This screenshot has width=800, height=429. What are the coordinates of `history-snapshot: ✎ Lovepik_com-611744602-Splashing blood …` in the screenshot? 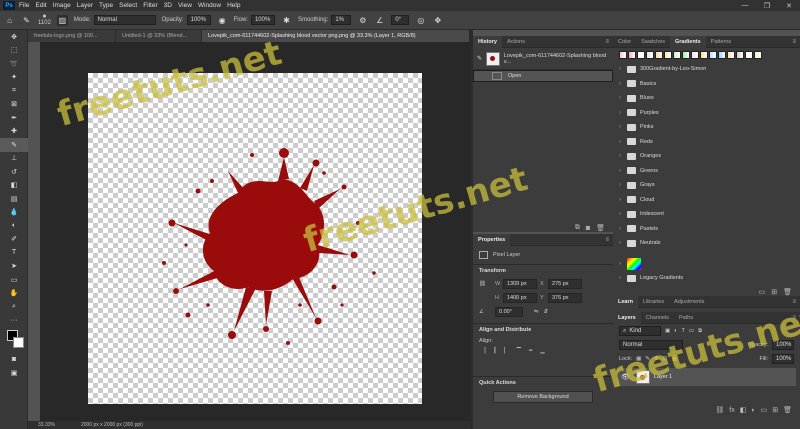 It's located at (543, 59).